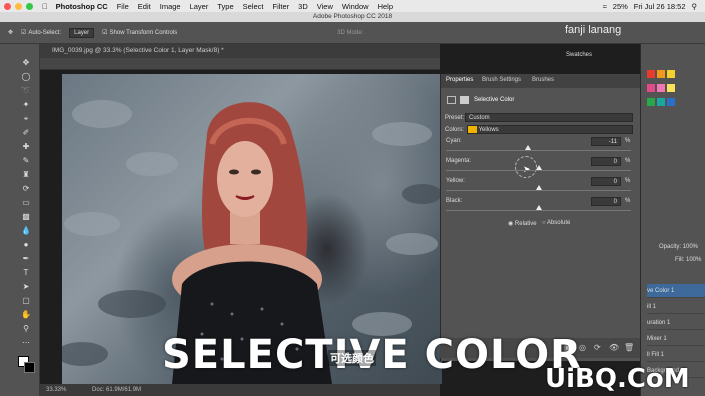 Image resolution: width=705 pixels, height=396 pixels. Describe the element at coordinates (676, 339) in the screenshot. I see `layer-row: Mixer 1` at that location.